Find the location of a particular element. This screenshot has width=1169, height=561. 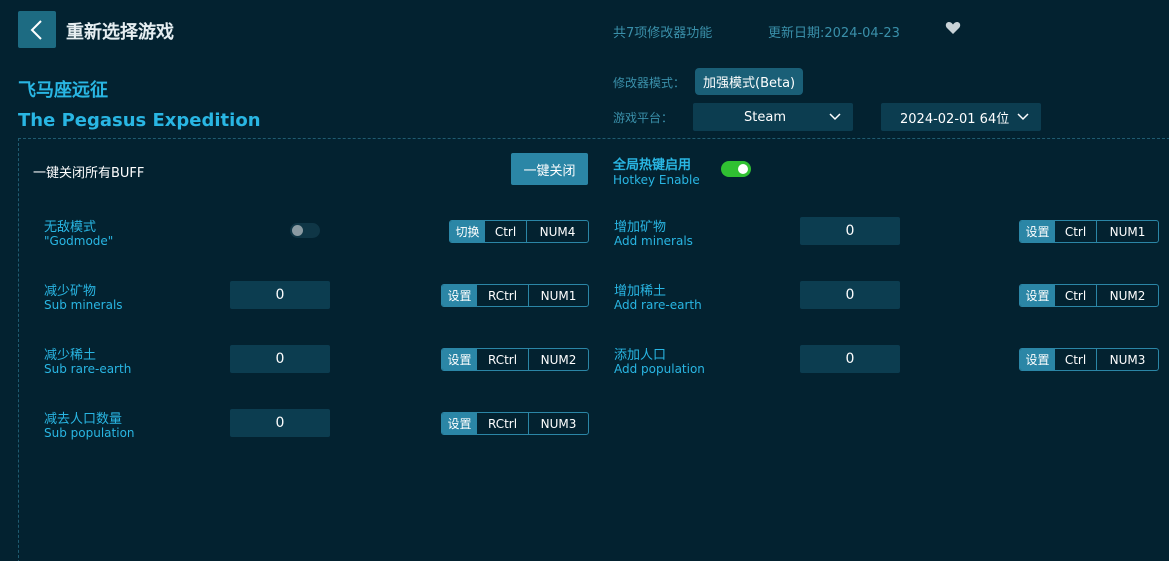

add-rare-earth-label-cn: 增加稀土 is located at coordinates (640, 291).